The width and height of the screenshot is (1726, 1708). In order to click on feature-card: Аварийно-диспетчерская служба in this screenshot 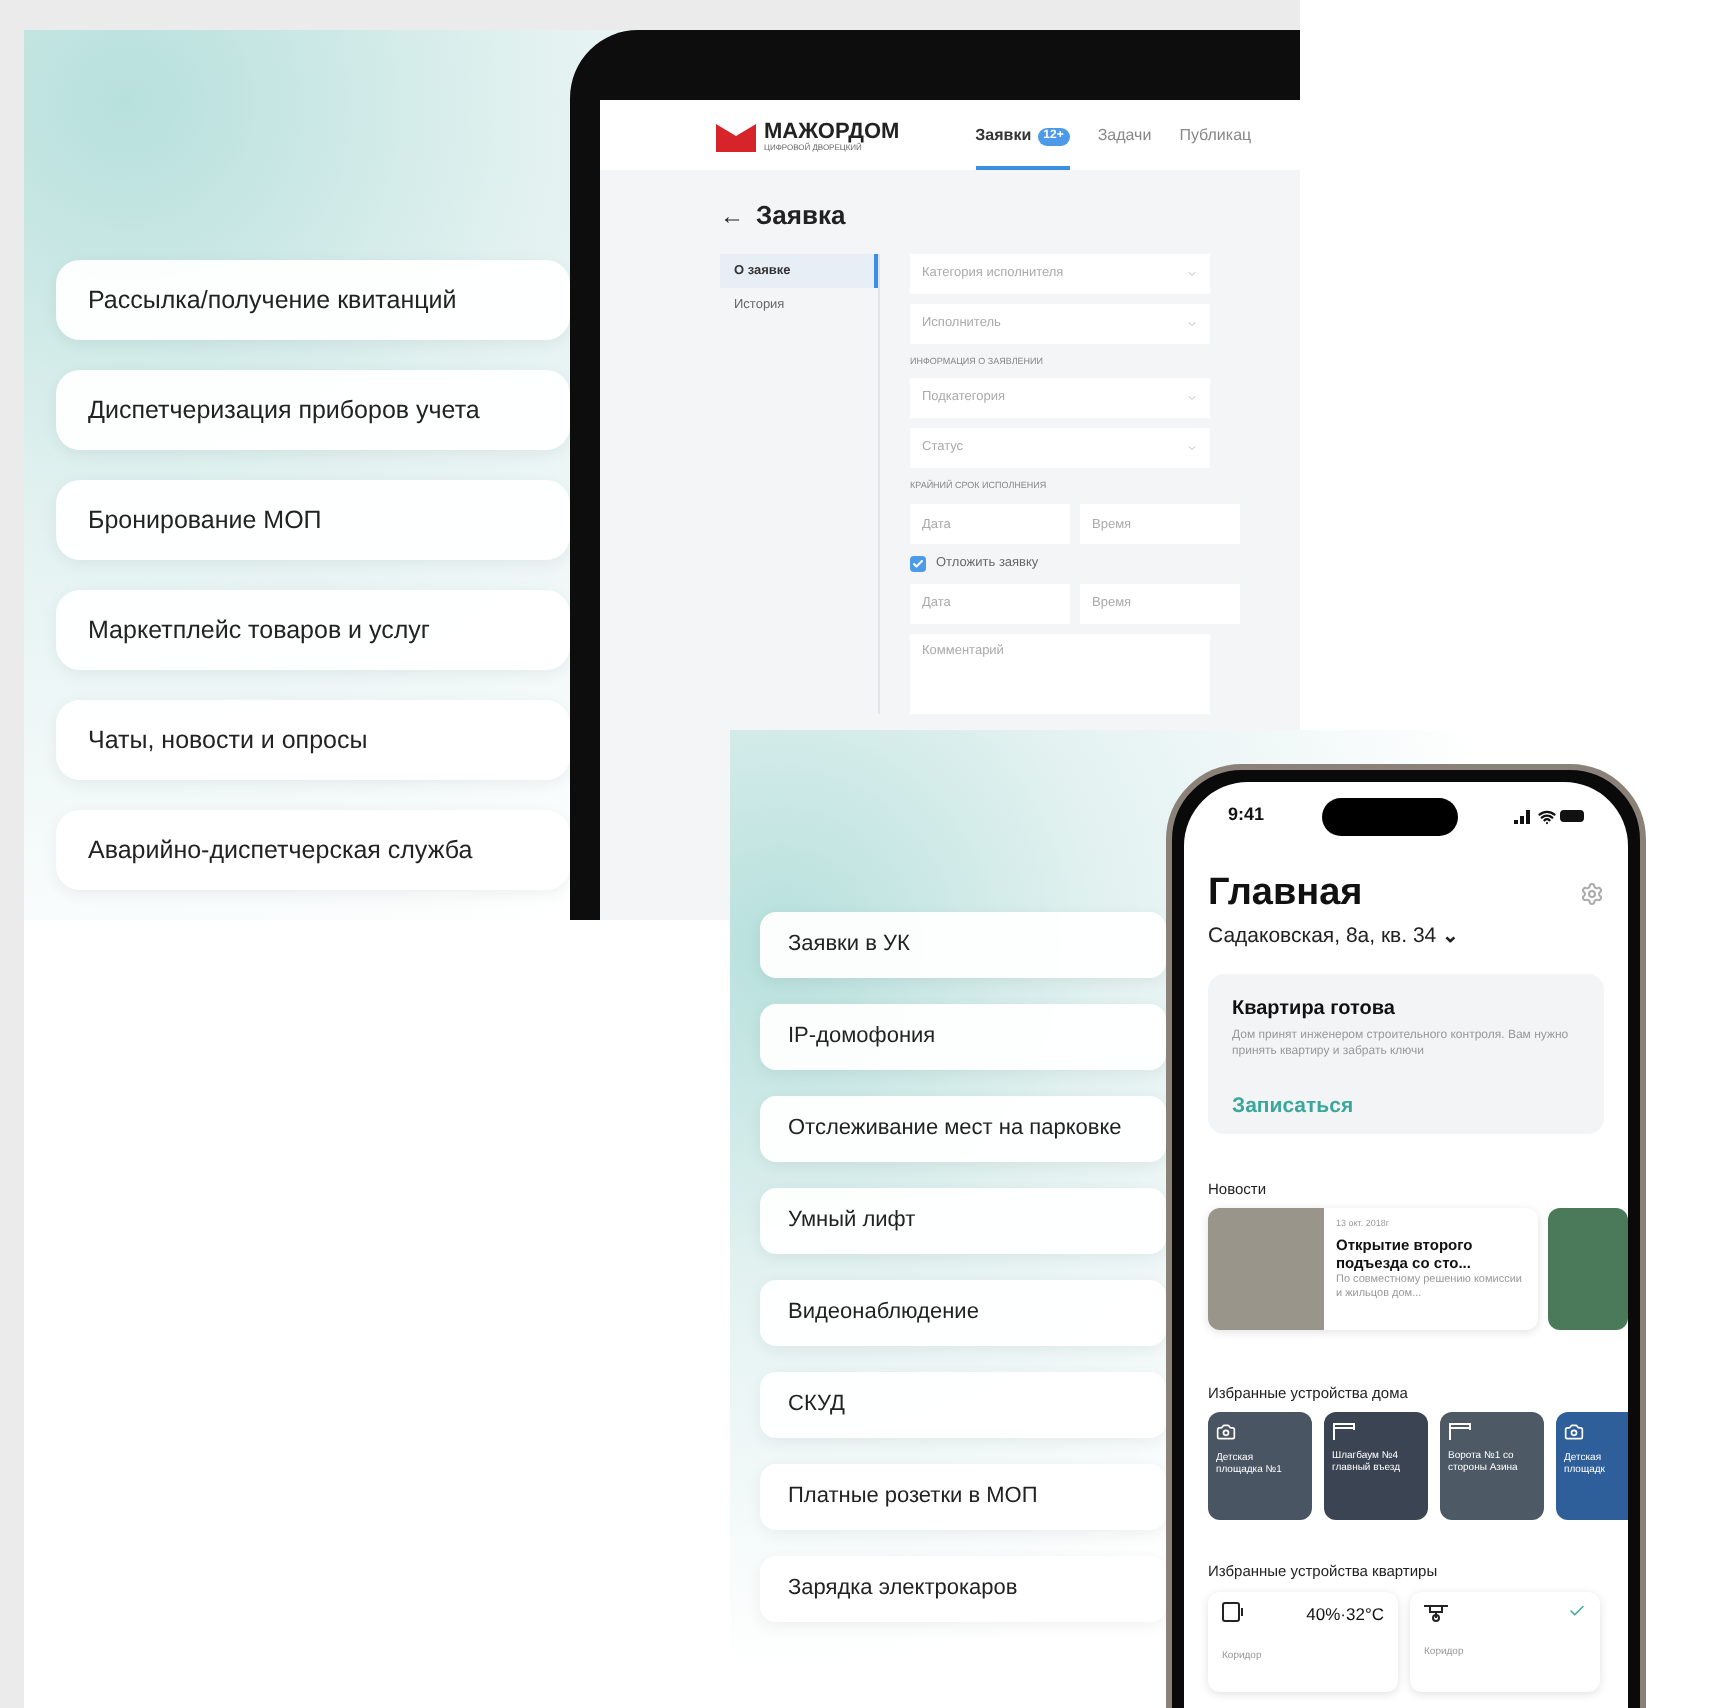, I will do `click(313, 850)`.